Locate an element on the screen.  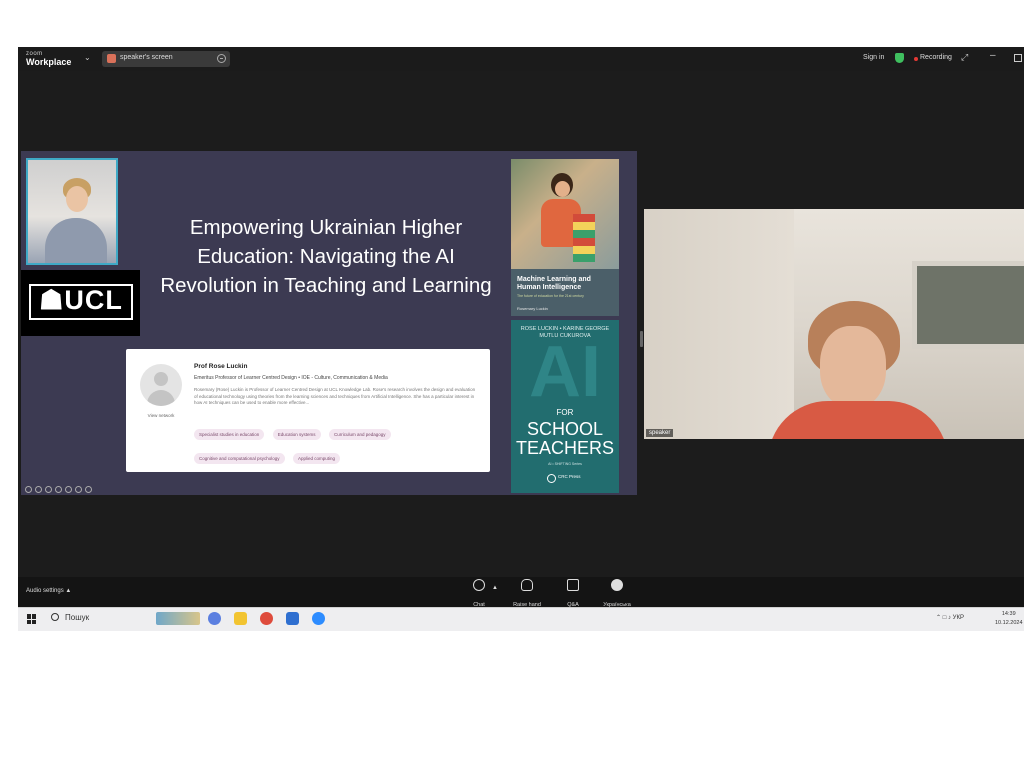
tag: Specialist studies in education is located at coordinates (229, 434).